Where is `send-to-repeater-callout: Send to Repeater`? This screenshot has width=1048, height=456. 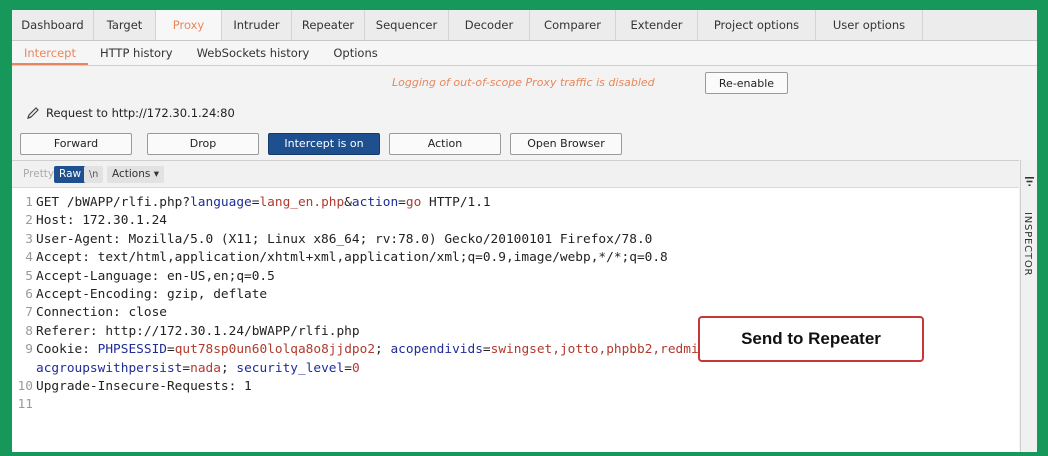
send-to-repeater-callout: Send to Repeater is located at coordinates (811, 339).